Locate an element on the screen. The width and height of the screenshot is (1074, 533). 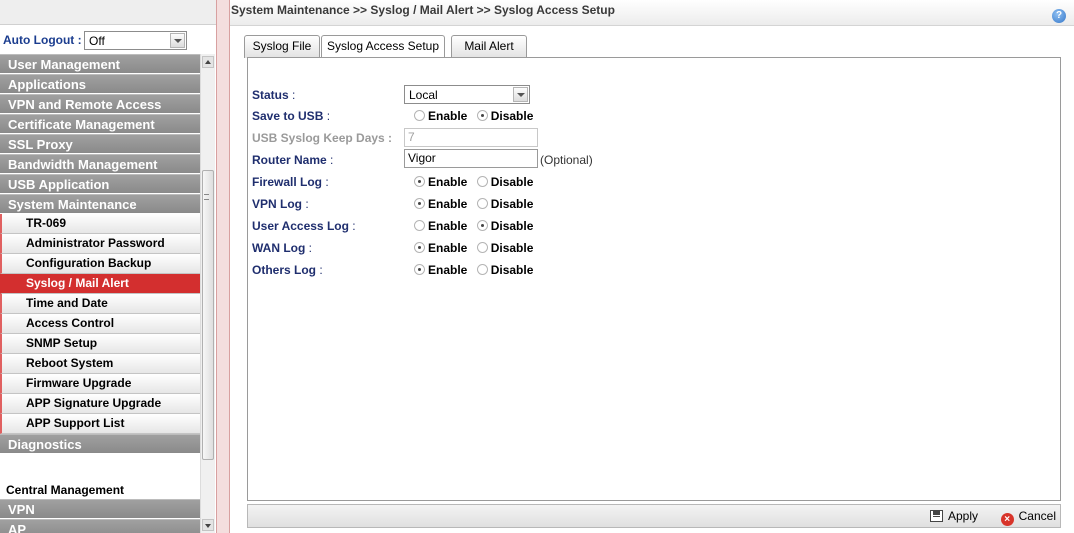
scroll-down-arrow-icon is located at coordinates (208, 525).